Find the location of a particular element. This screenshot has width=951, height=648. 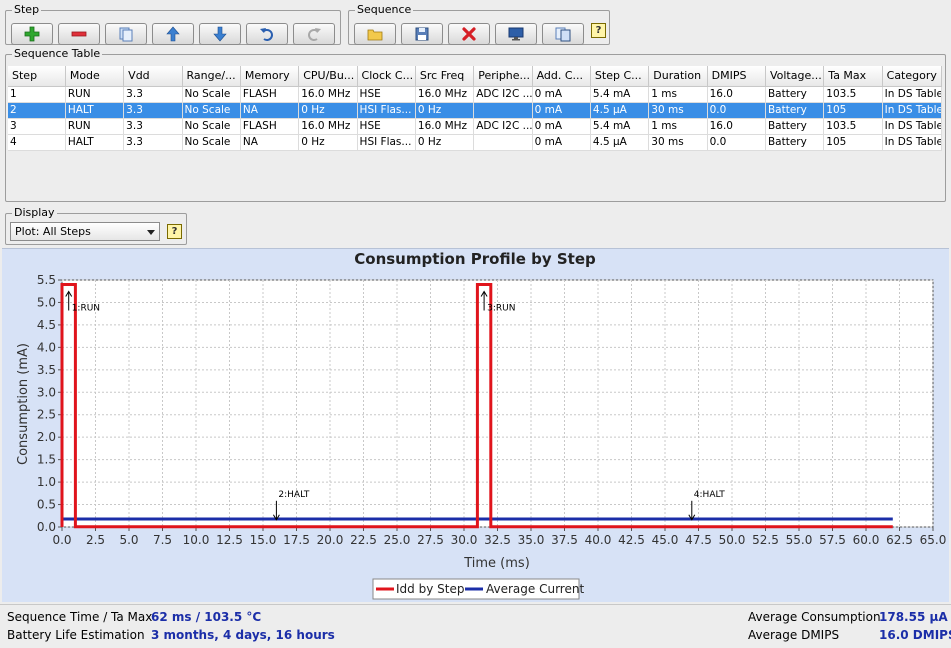

table-cell is located at coordinates (503, 142).